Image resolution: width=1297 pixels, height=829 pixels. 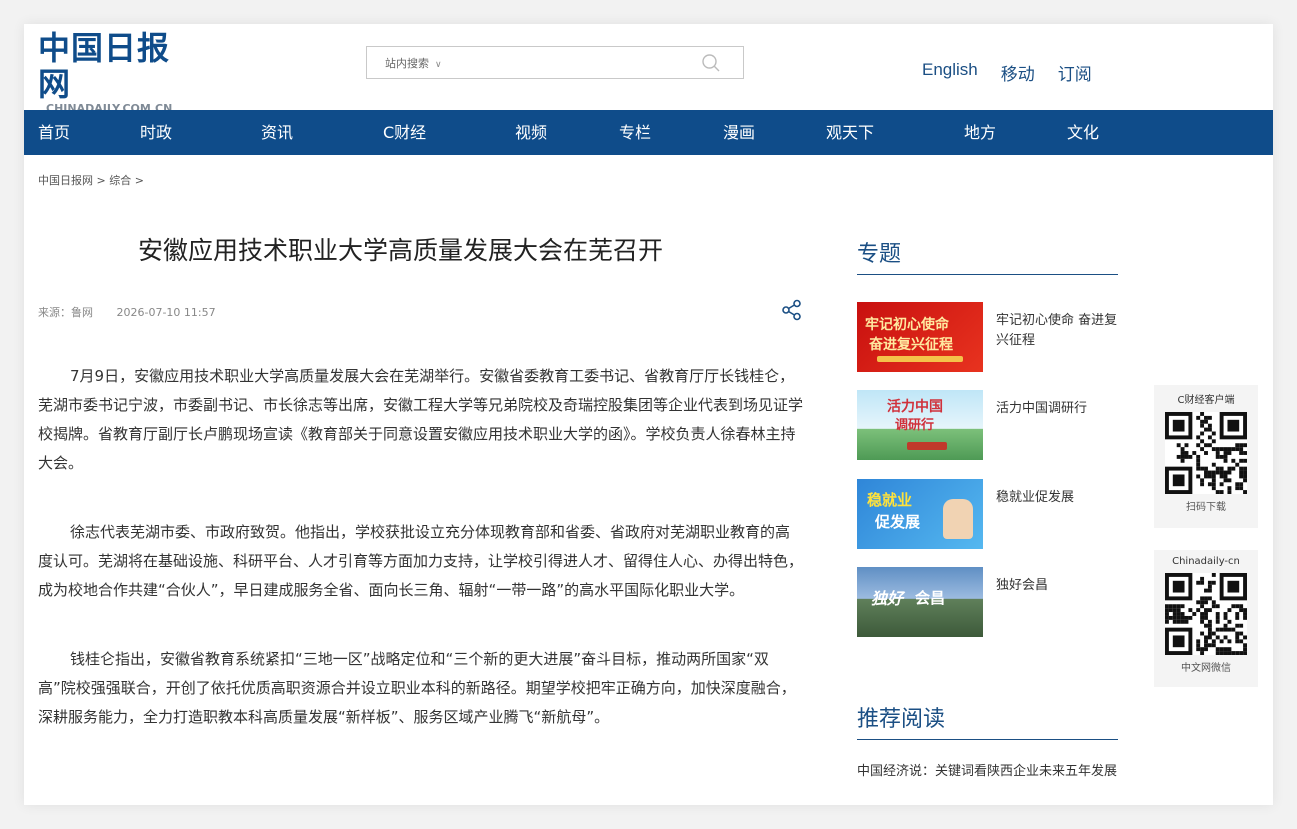 What do you see at coordinates (992, 425) in the screenshot?
I see `topic-item: 活力中国 调研行 活力中国调研行` at bounding box center [992, 425].